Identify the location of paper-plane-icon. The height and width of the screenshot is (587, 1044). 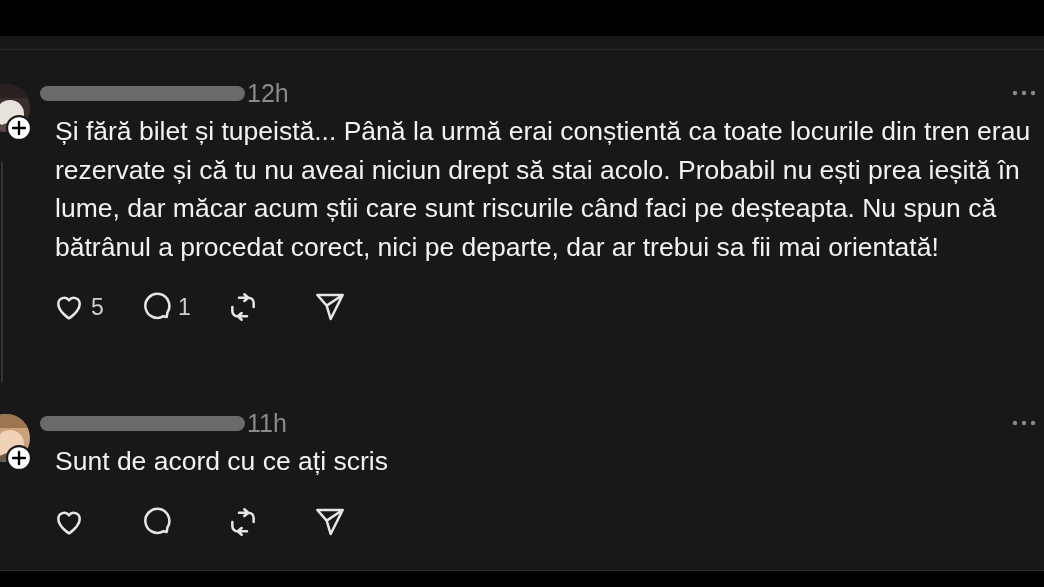
(330, 307).